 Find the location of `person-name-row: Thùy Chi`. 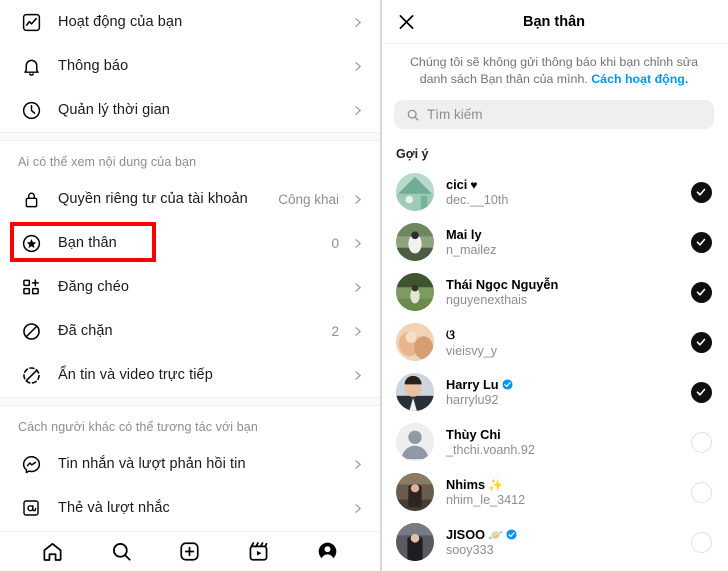

person-name-row: Thùy Chi is located at coordinates (568, 434).